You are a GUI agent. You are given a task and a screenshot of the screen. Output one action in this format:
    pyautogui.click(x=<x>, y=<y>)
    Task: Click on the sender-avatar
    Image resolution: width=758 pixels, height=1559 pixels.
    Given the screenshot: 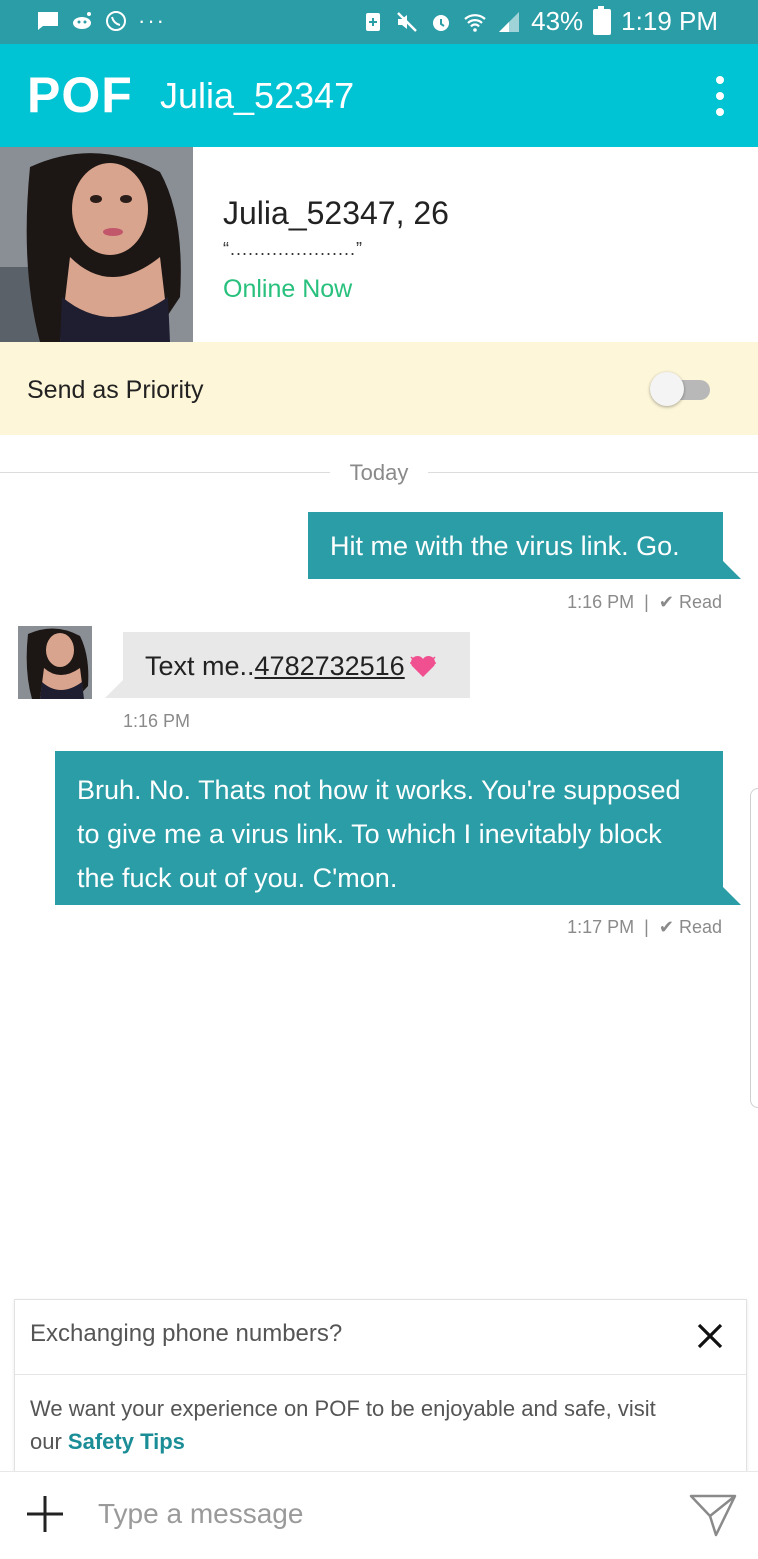 What is the action you would take?
    pyautogui.click(x=55, y=662)
    